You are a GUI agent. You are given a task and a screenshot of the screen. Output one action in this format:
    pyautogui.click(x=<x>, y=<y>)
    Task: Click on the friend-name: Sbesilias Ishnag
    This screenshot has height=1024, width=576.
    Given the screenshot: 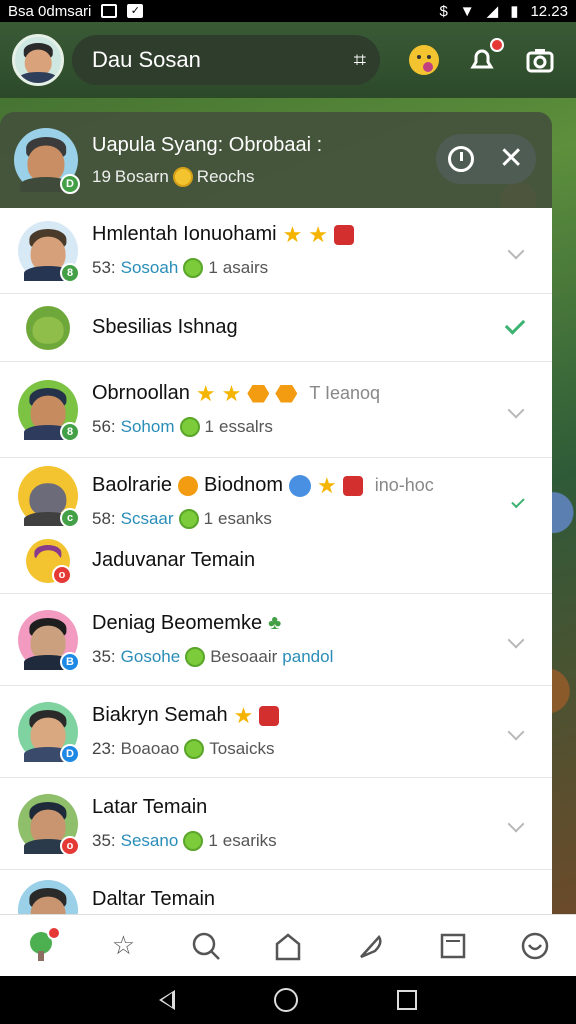 What is the action you would take?
    pyautogui.click(x=165, y=327)
    